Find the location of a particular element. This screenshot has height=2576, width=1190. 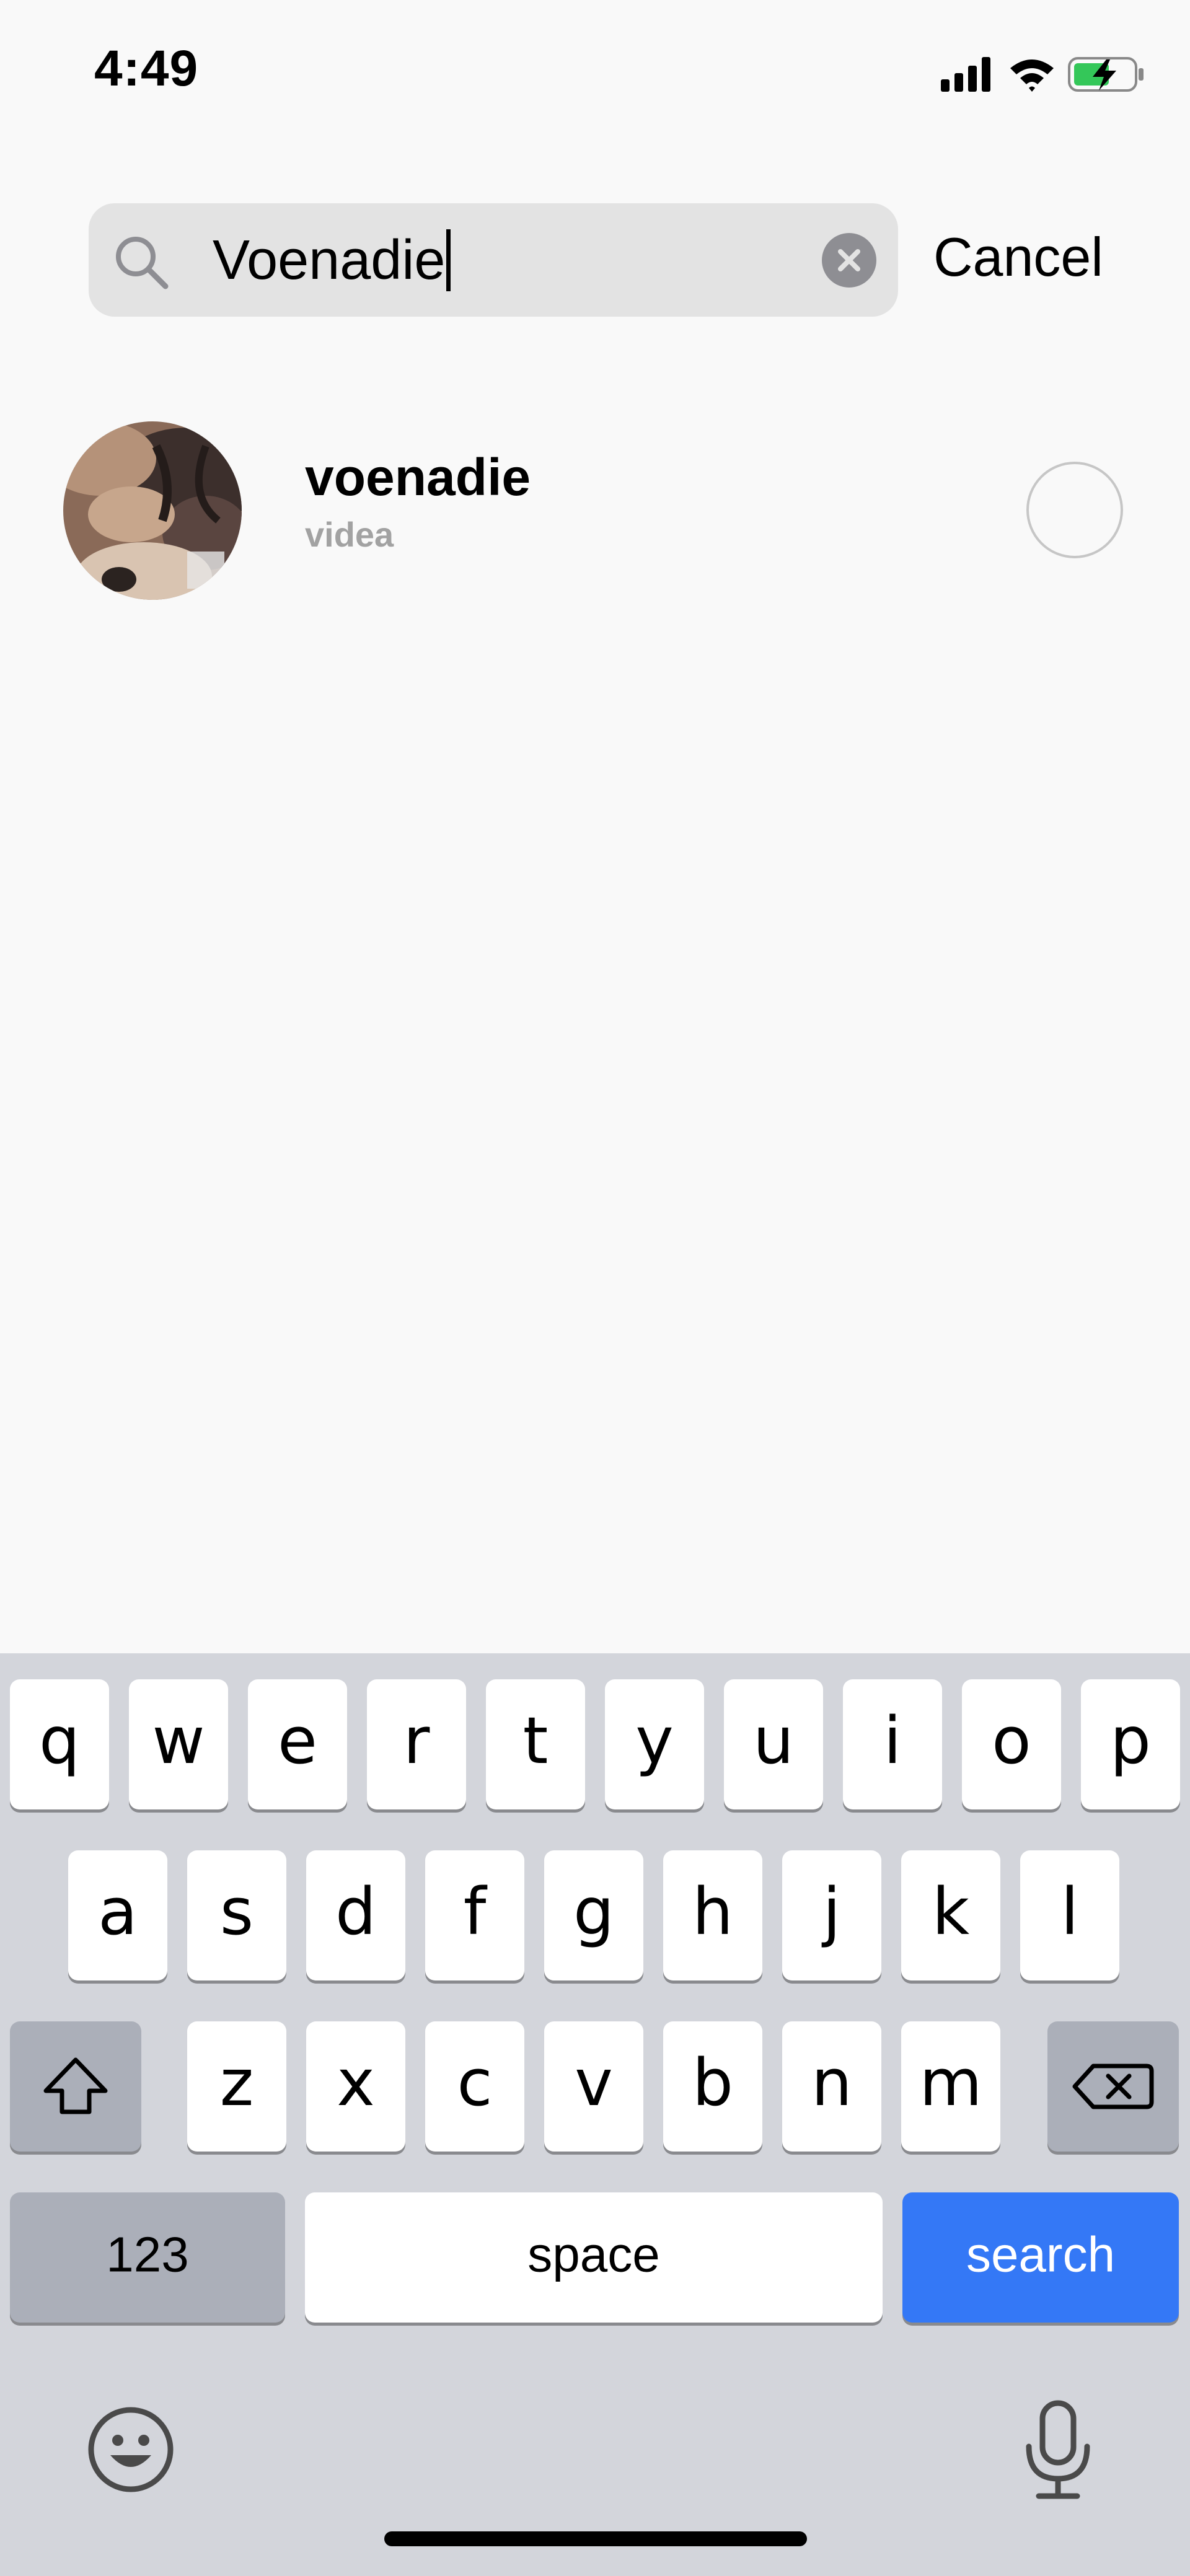

key-g: g is located at coordinates (593, 1915).